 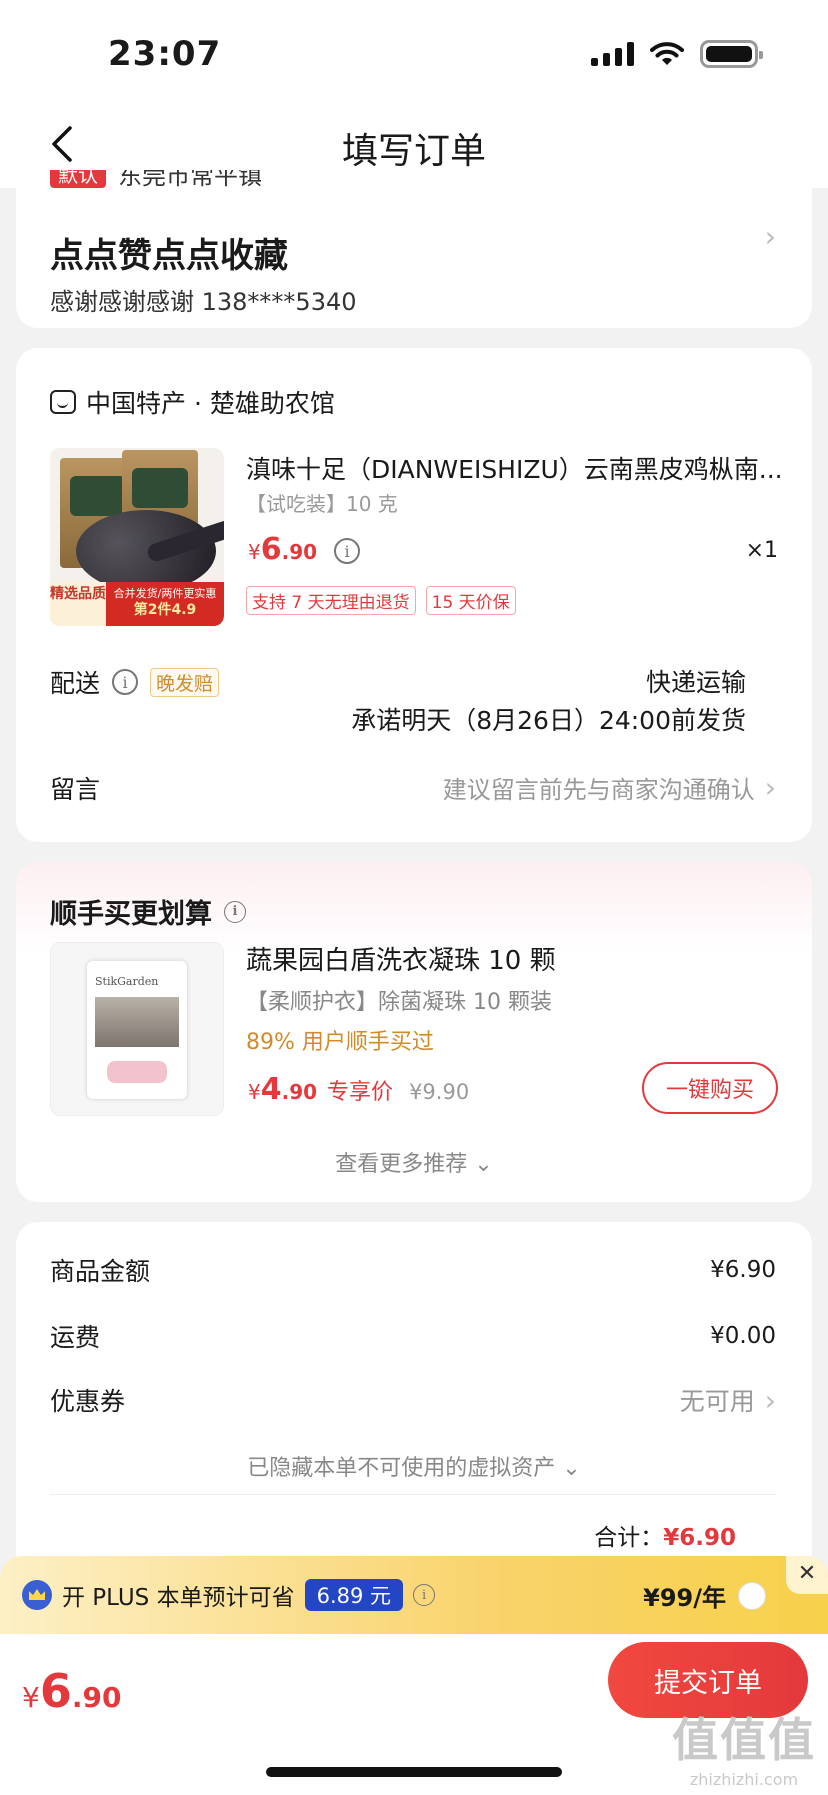 What do you see at coordinates (413, 1494) in the screenshot?
I see `divider` at bounding box center [413, 1494].